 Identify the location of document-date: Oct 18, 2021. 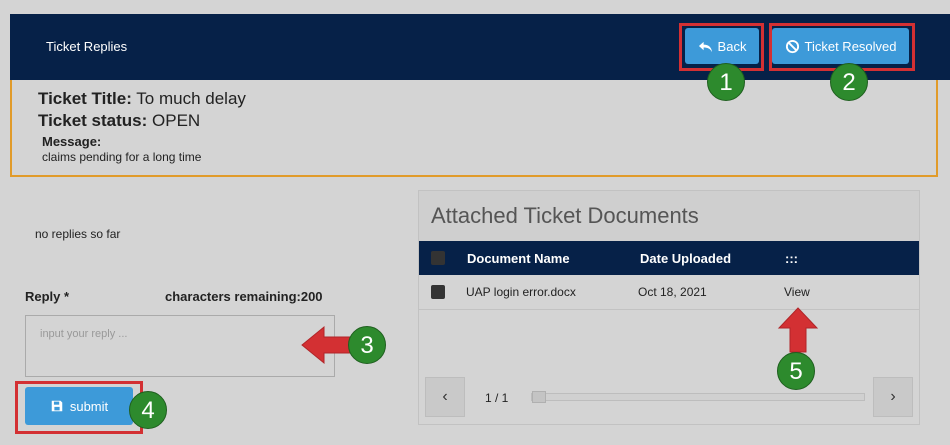
(672, 292).